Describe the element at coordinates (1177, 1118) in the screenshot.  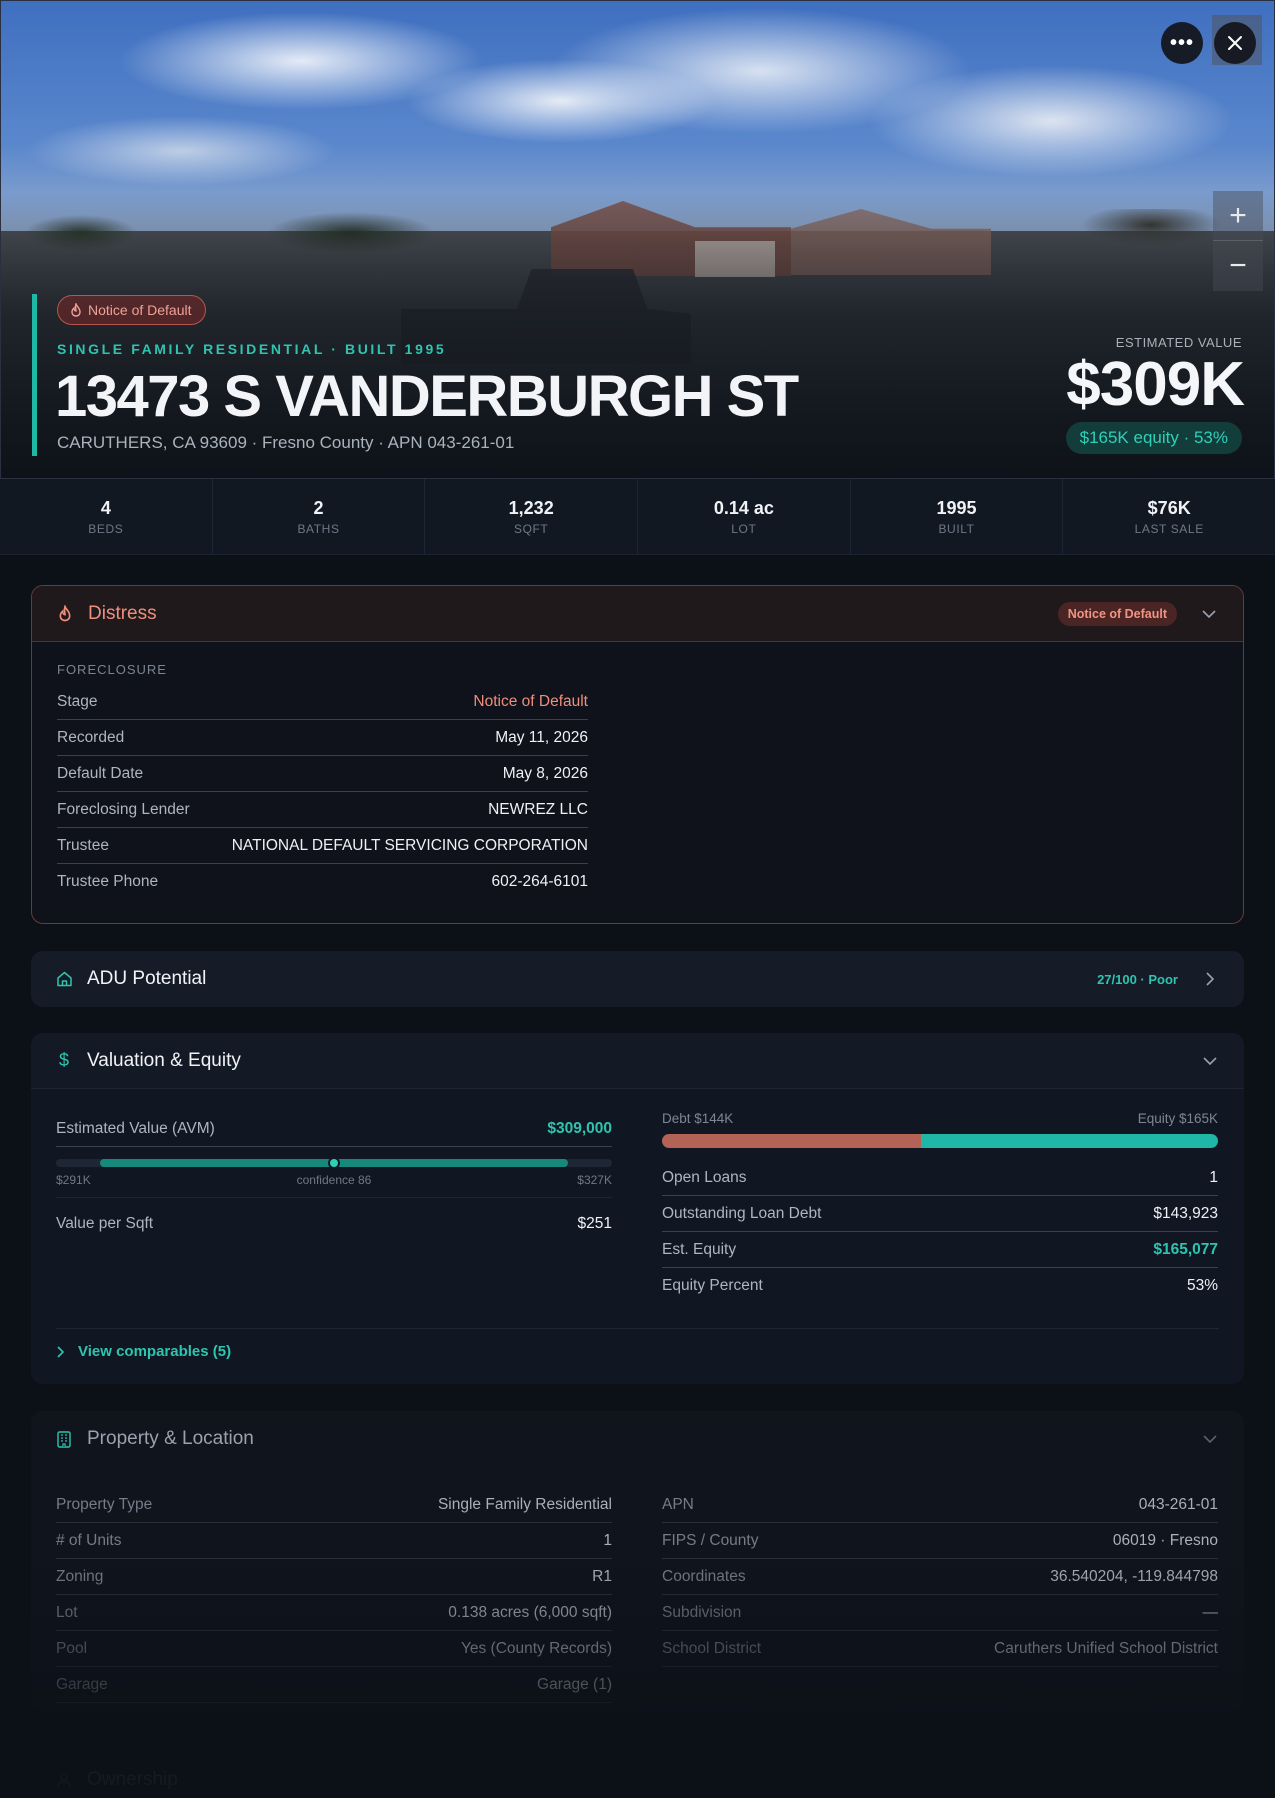
I see `equity-label: Equity $165K` at that location.